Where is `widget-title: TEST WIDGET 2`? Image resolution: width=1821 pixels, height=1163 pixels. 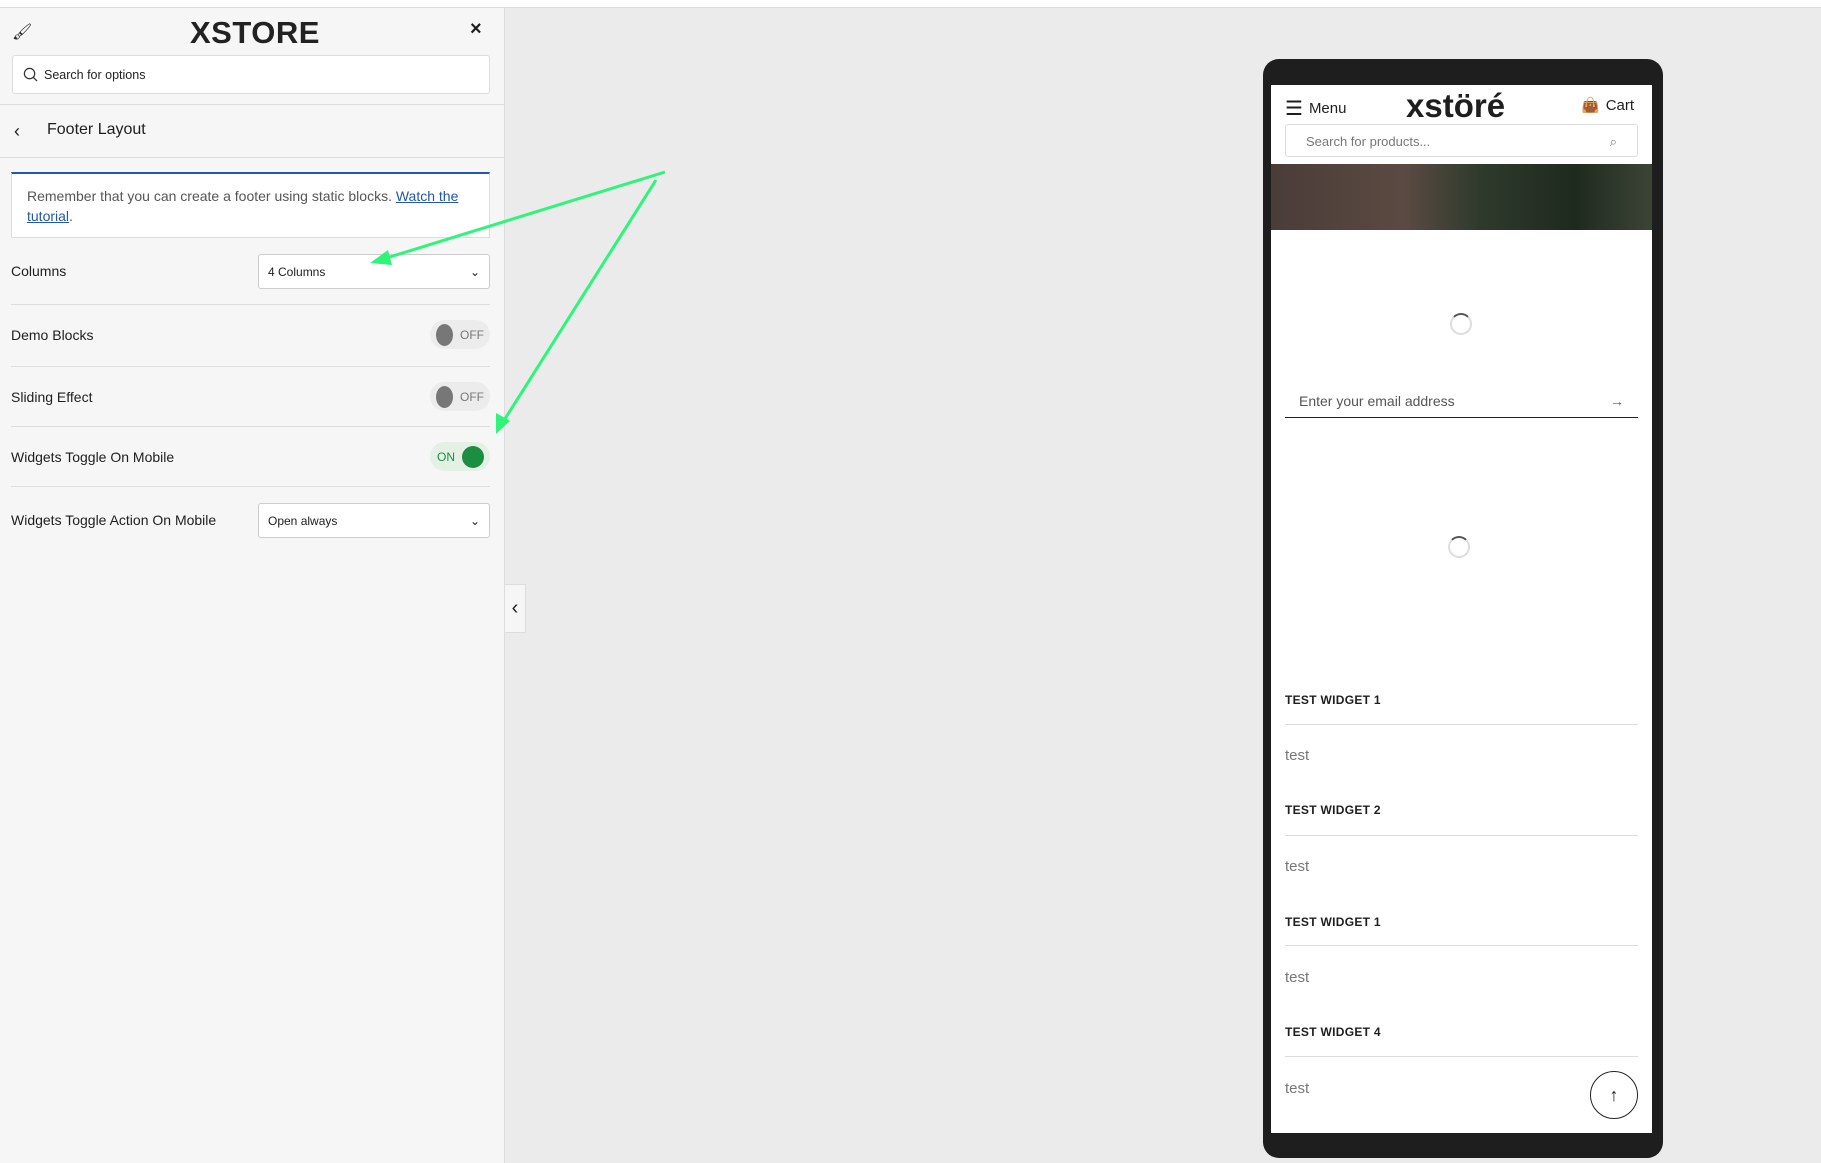 widget-title: TEST WIDGET 2 is located at coordinates (1333, 810).